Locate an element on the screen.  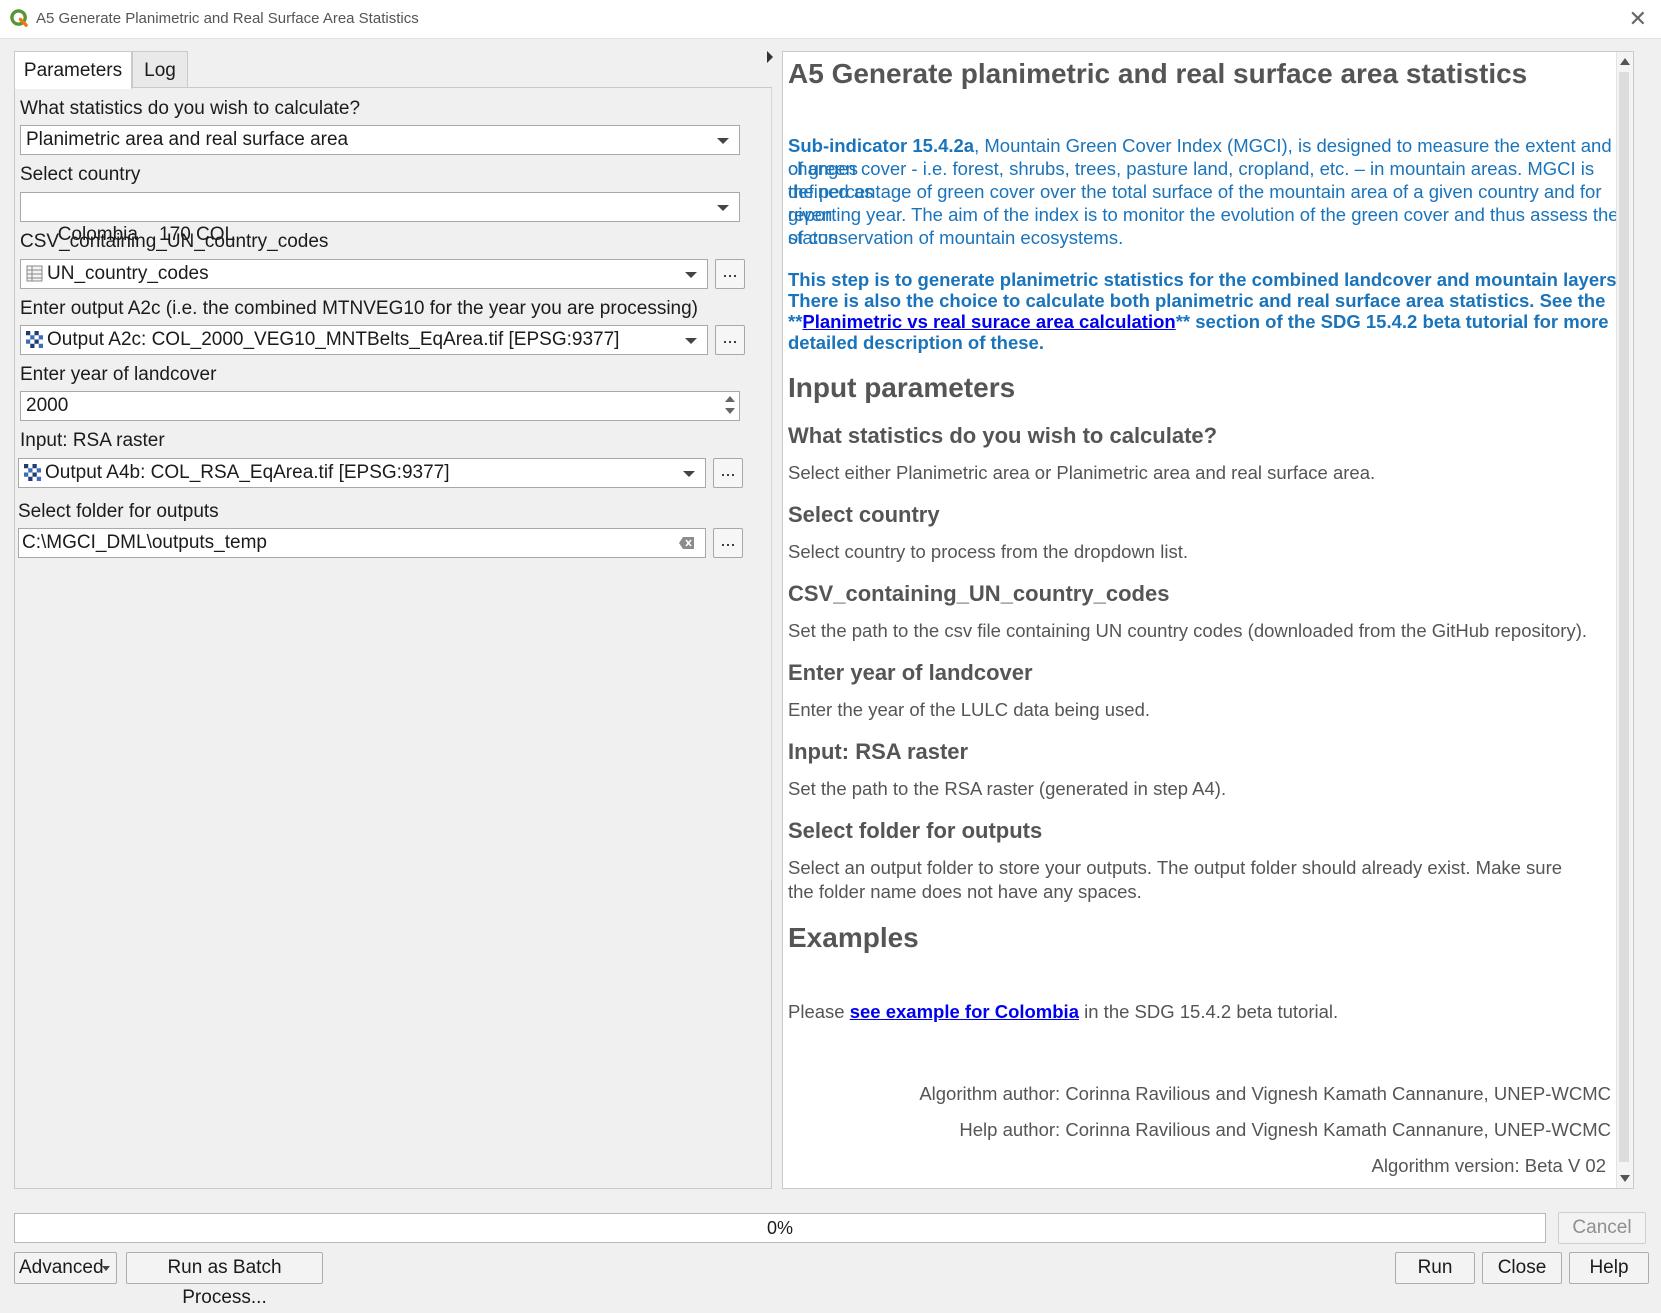
table-layer-icon is located at coordinates (34, 273).